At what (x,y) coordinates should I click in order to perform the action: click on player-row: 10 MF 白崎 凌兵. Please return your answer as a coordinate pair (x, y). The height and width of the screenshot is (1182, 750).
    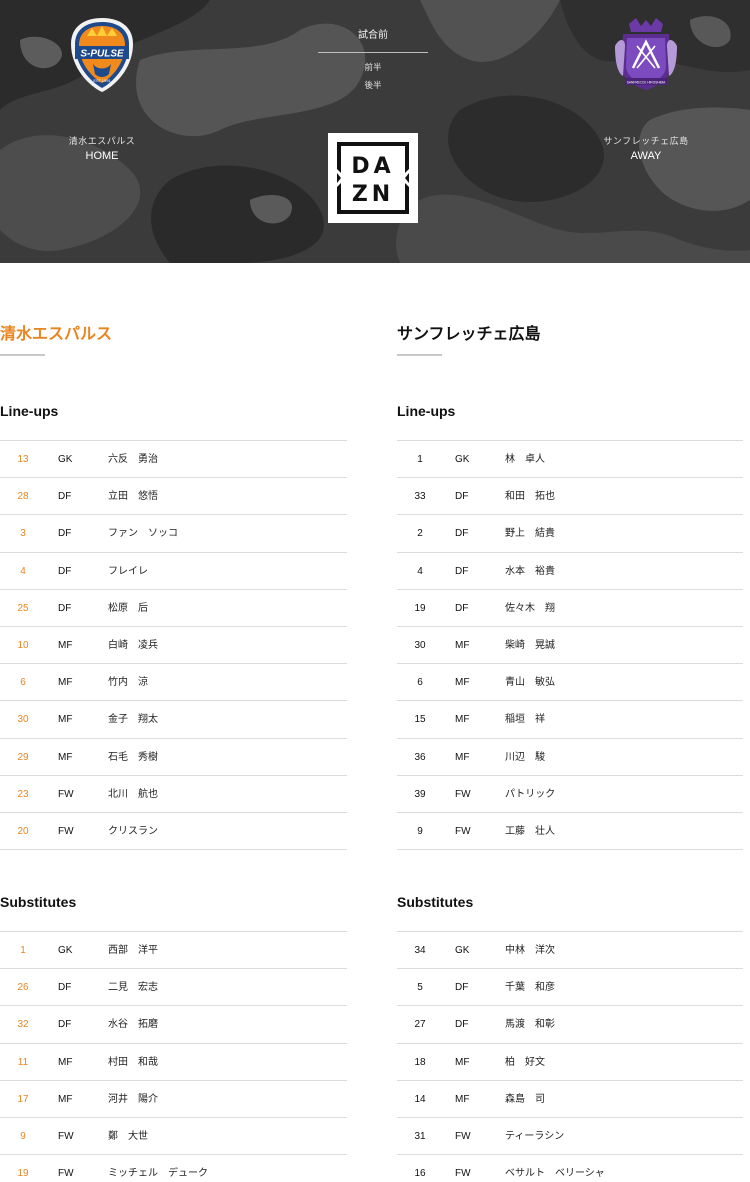
    Looking at the image, I should click on (173, 646).